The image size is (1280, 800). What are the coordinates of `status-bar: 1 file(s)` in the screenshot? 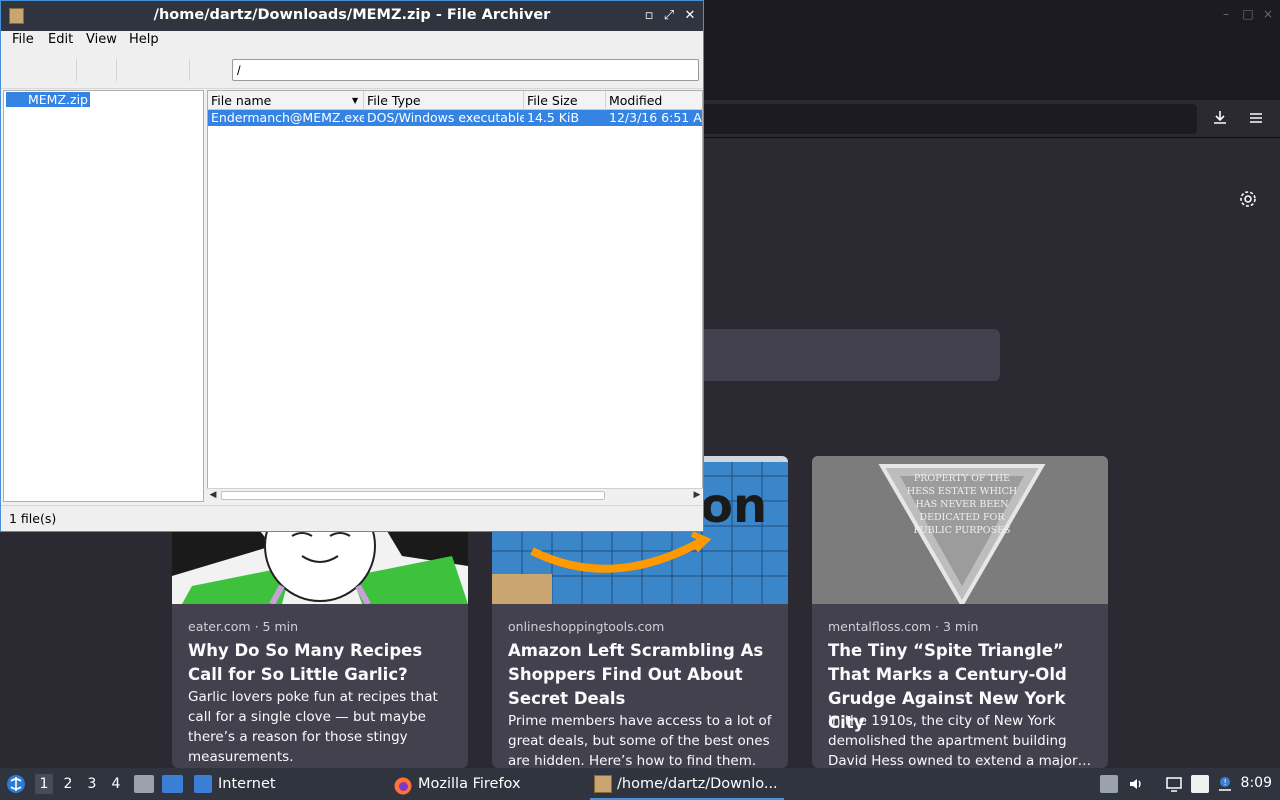 It's located at (352, 518).